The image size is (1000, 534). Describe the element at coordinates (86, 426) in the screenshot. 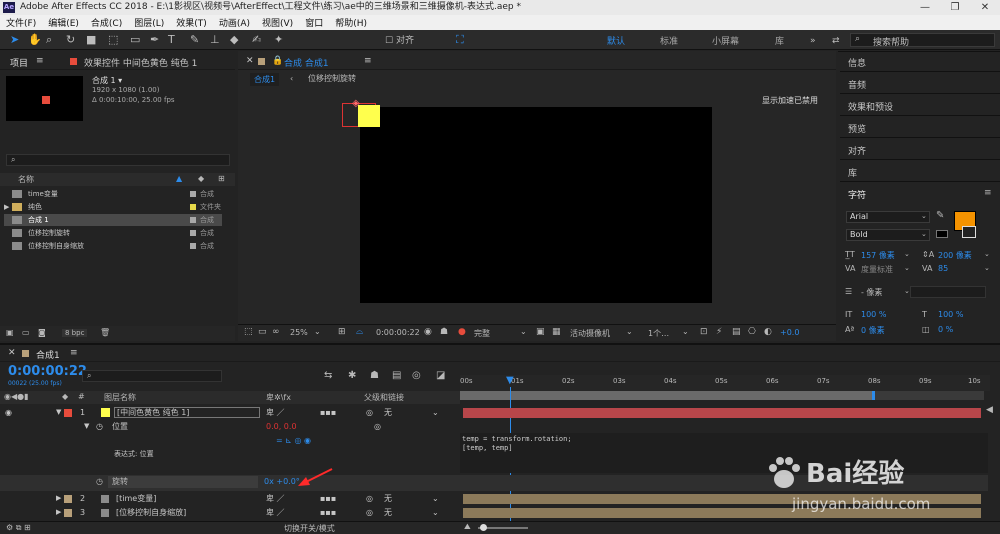

I see `collapse-arrow-icon: ▼` at that location.